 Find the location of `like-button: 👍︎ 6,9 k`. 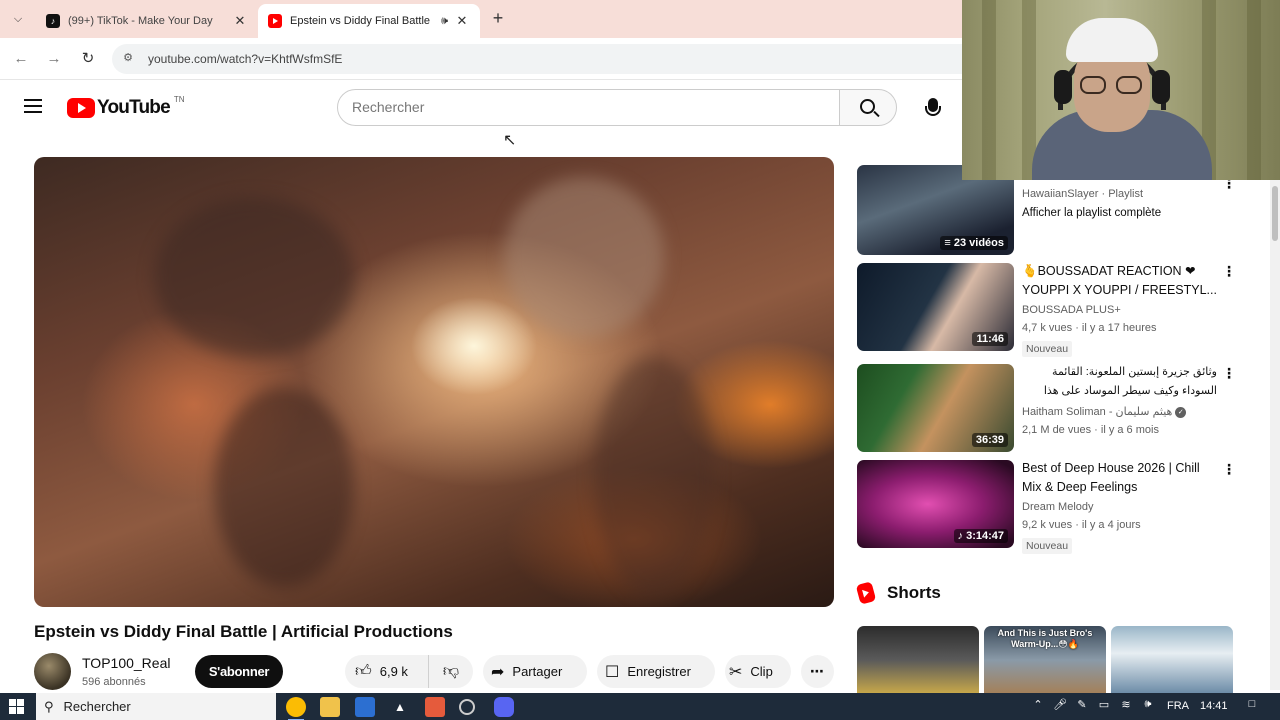

like-button: 👍︎ 6,9 k is located at coordinates (387, 671).